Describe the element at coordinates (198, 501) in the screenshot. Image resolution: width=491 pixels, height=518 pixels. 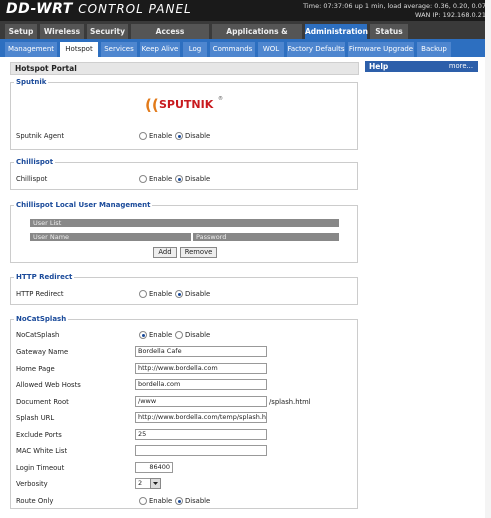
I see `route-only-disable-label: Disable` at that location.